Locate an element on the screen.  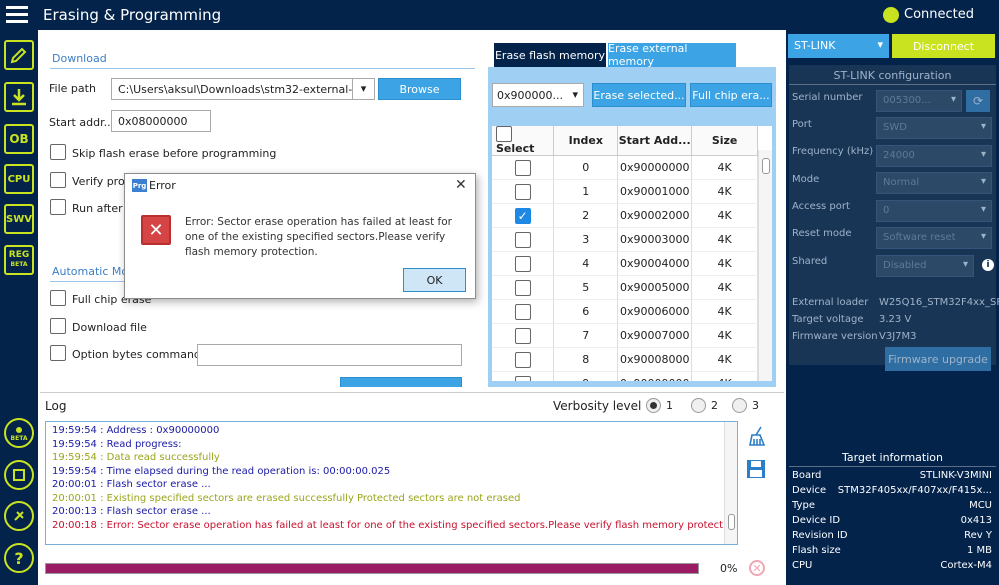
log-scrollbar is located at coordinates (730, 483).